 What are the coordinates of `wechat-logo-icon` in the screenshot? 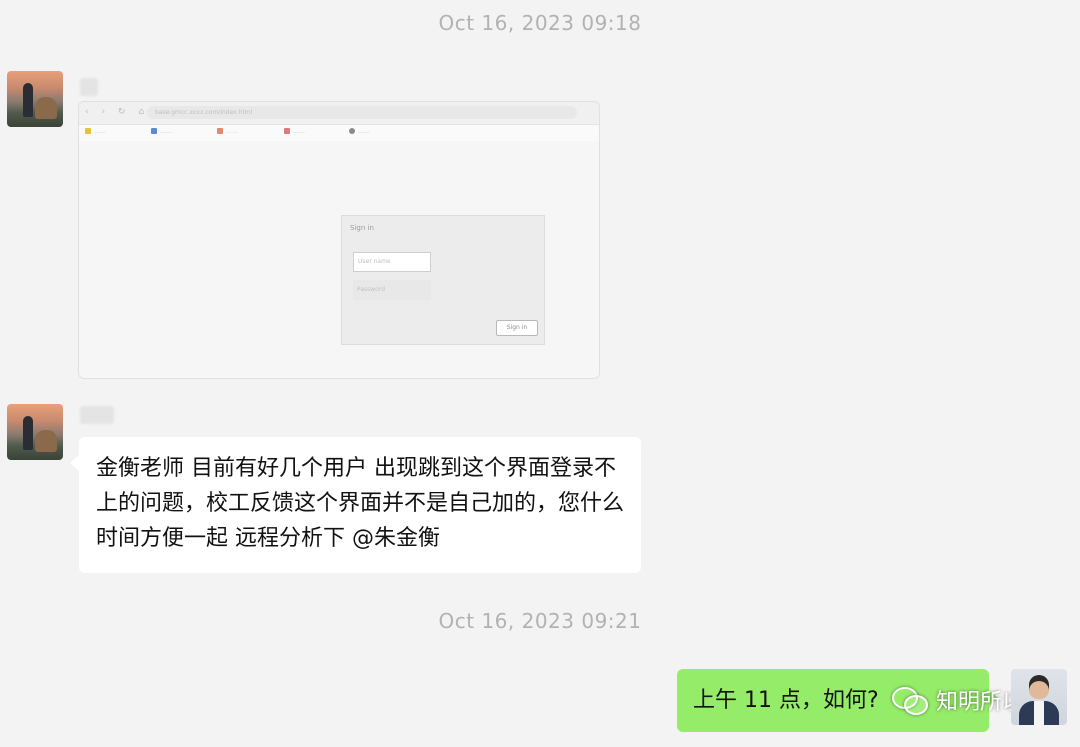 It's located at (910, 700).